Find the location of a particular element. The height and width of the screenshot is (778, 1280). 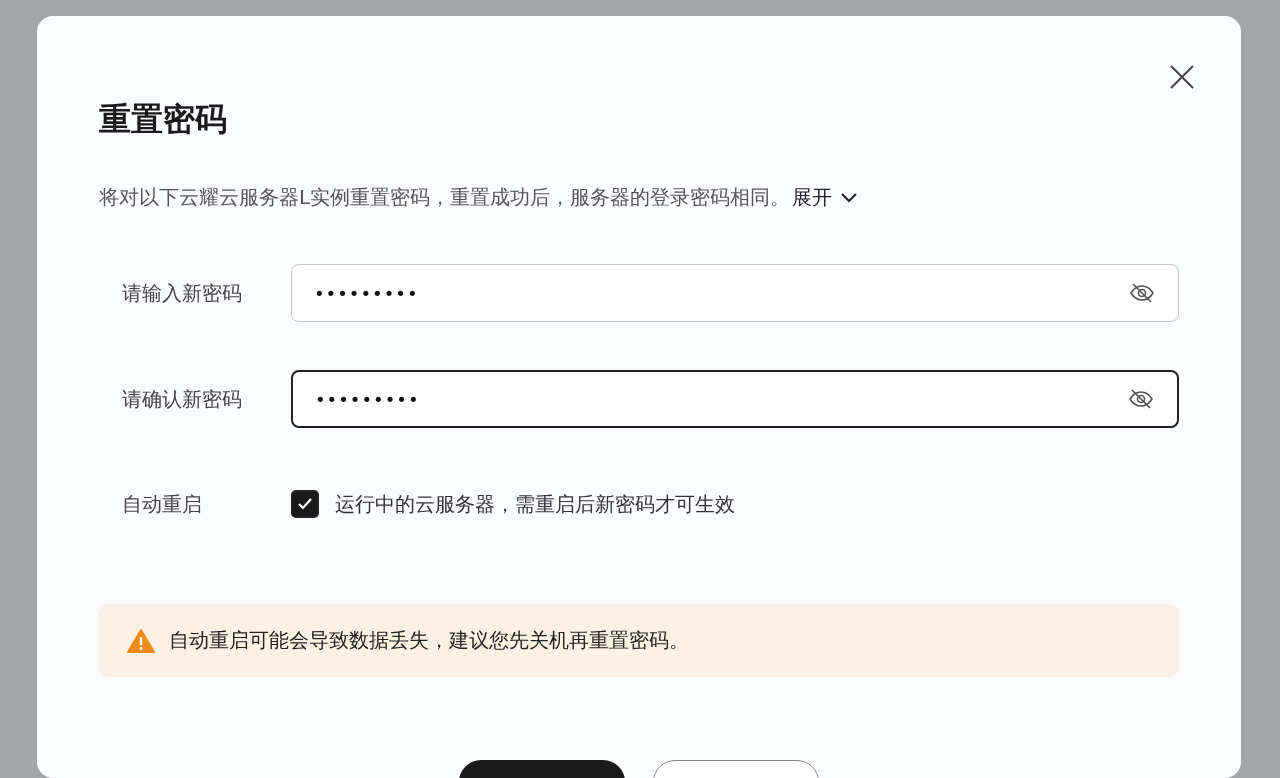

expand-link: 展开 is located at coordinates (825, 197).